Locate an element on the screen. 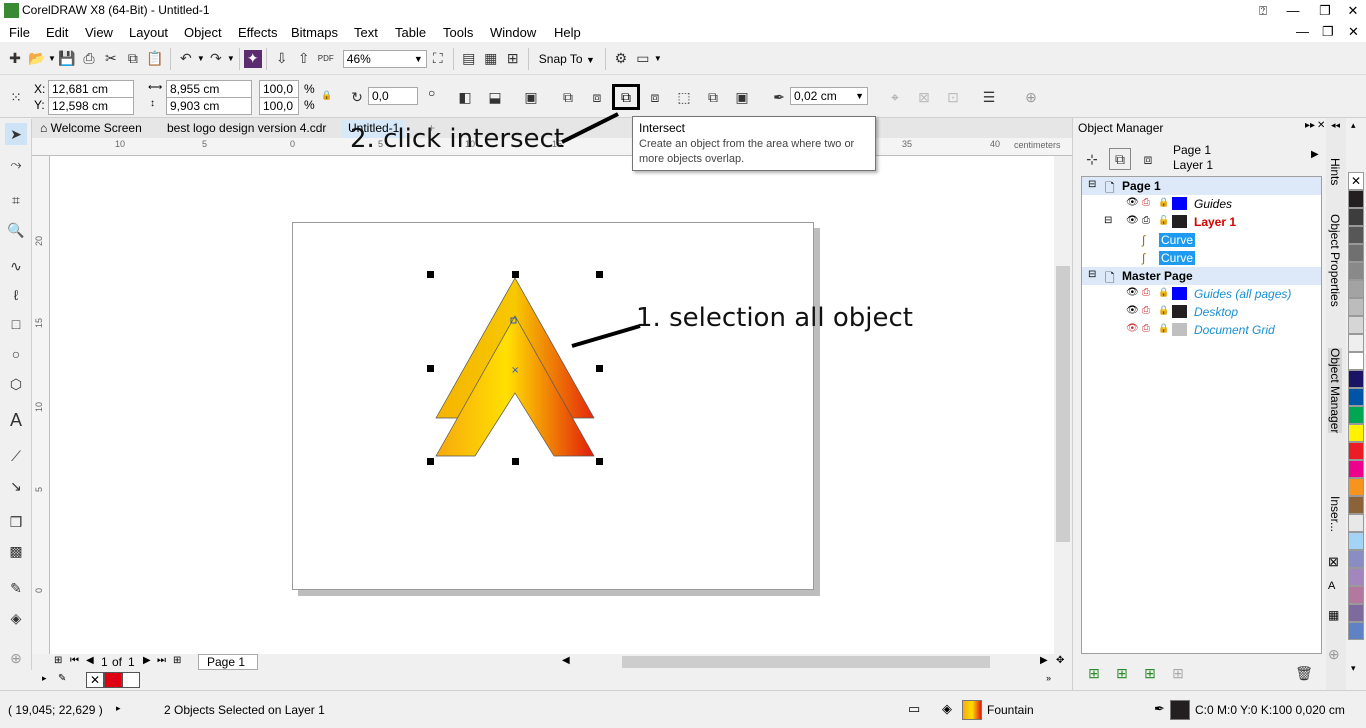  save-icon: 💾 is located at coordinates (67, 59).